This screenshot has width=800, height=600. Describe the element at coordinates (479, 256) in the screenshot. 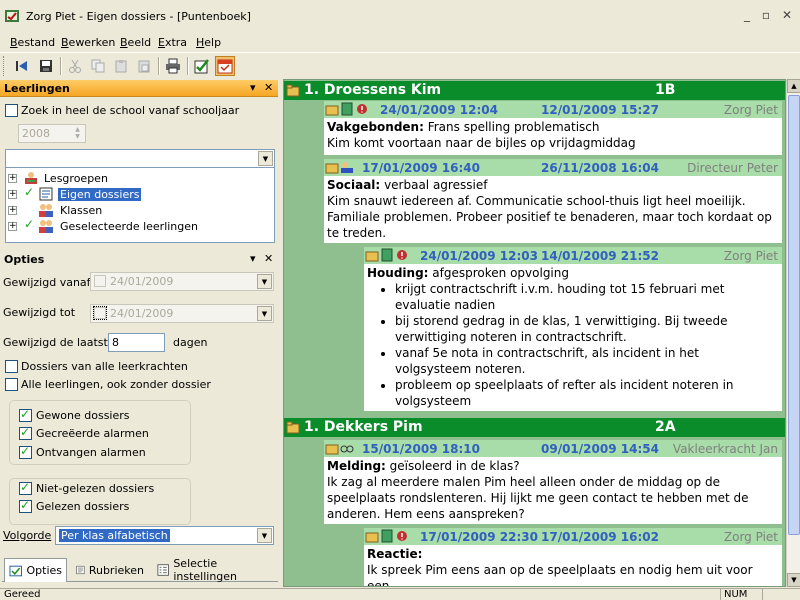

I see `entry-date-modified: 24/01/2009 12:03` at that location.